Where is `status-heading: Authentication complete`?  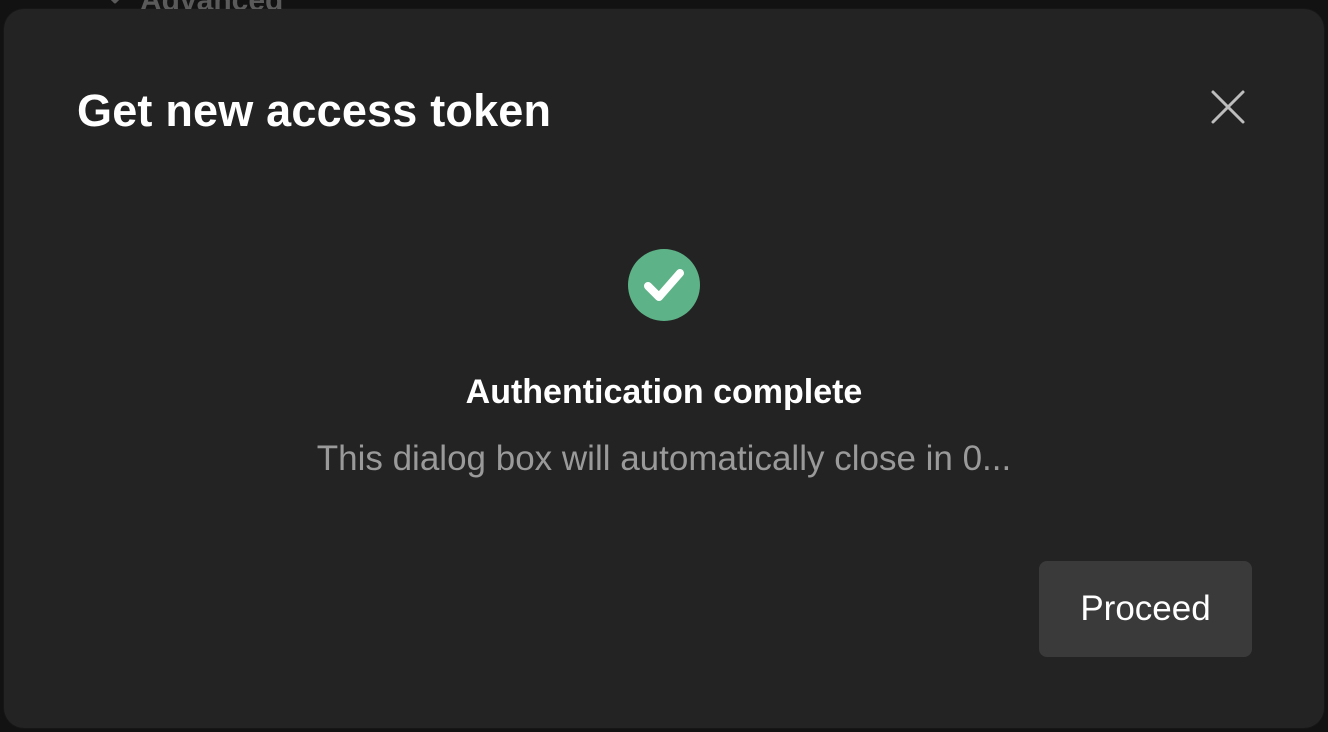
status-heading: Authentication complete is located at coordinates (664, 392).